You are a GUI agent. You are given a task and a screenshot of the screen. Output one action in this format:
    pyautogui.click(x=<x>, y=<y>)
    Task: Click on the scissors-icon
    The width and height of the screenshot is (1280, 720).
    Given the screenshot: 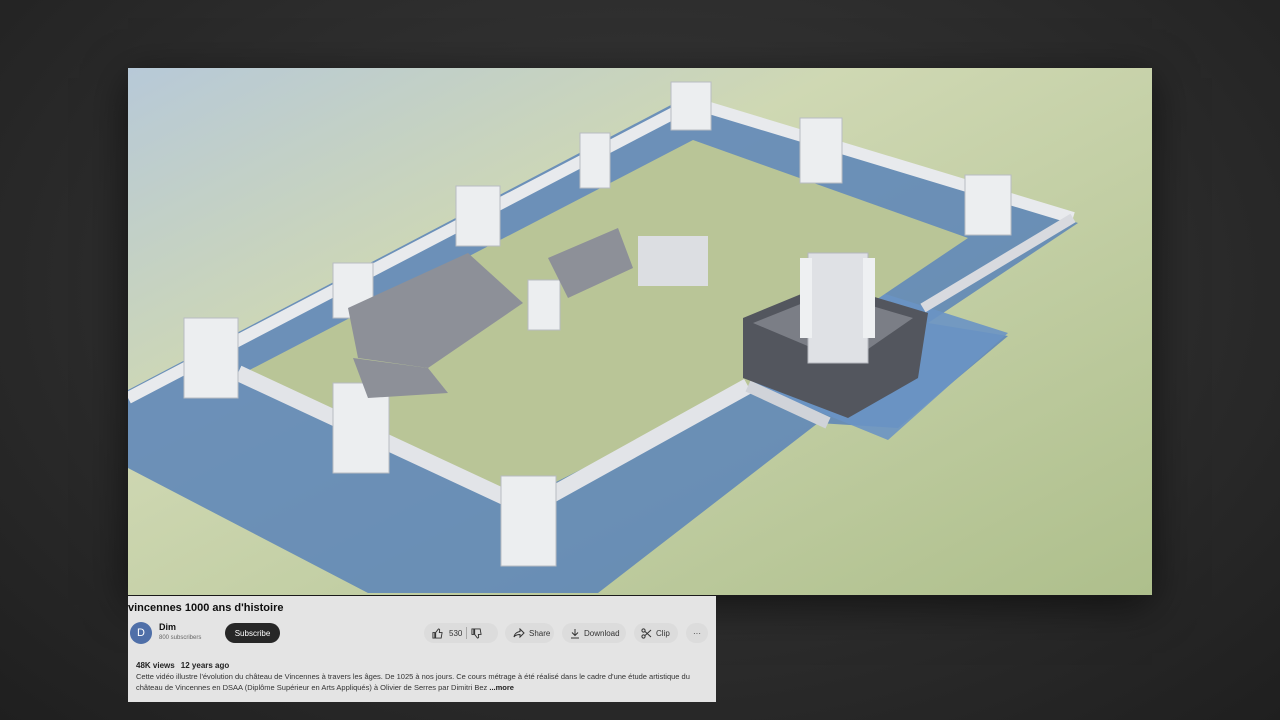 What is the action you would take?
    pyautogui.click(x=646, y=633)
    